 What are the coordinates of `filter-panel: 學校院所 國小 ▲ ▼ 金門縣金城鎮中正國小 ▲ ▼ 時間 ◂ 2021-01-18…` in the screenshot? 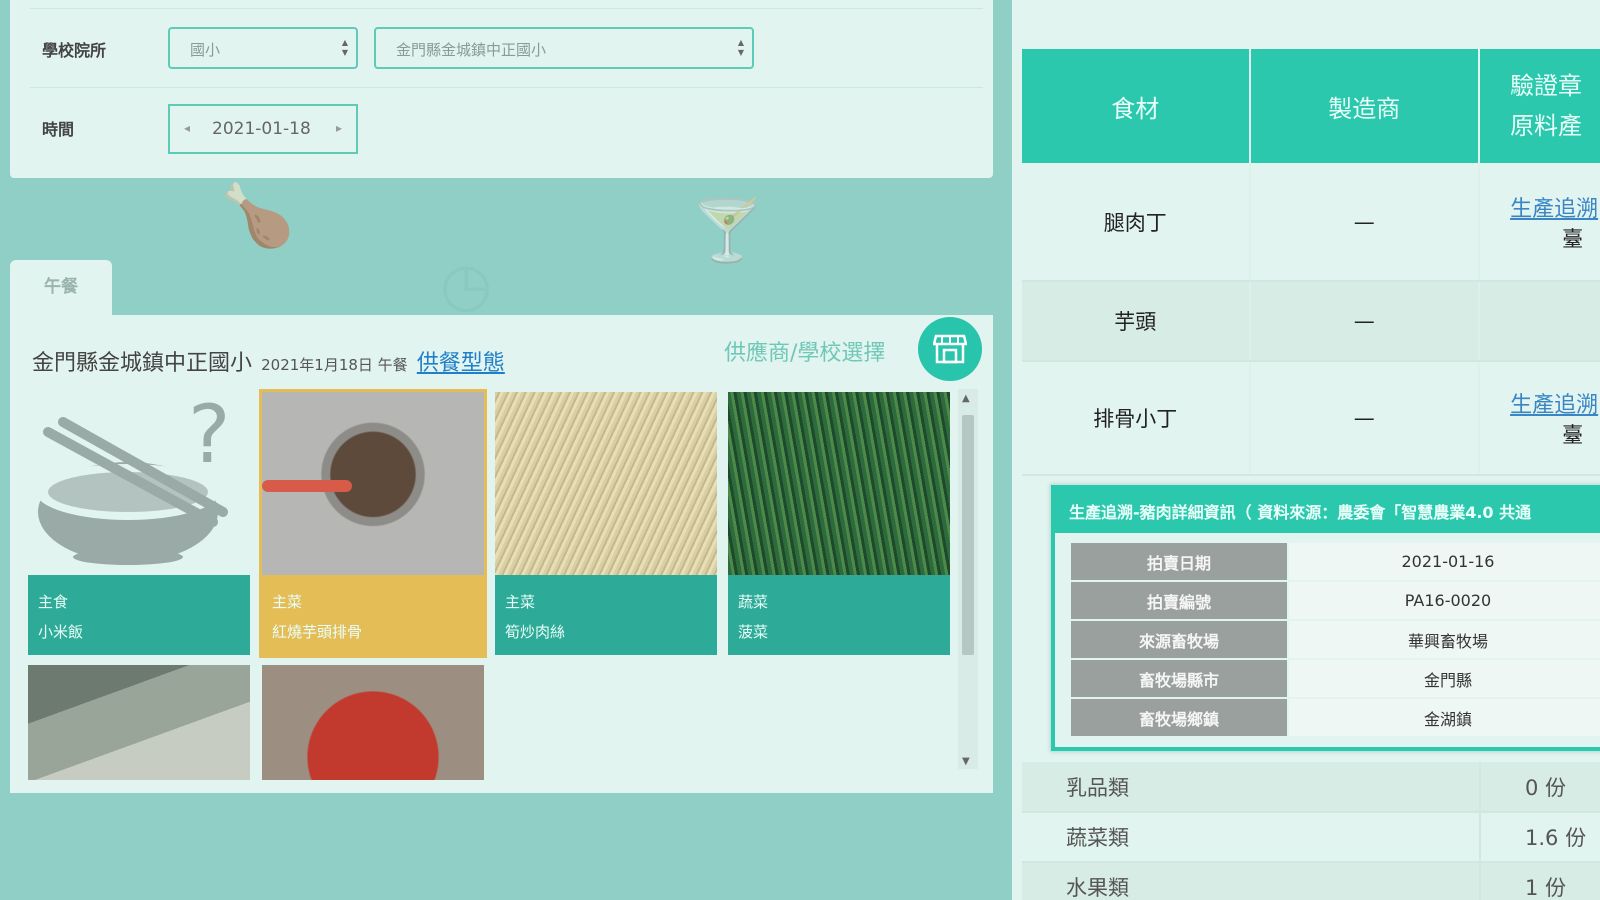 It's located at (501, 89).